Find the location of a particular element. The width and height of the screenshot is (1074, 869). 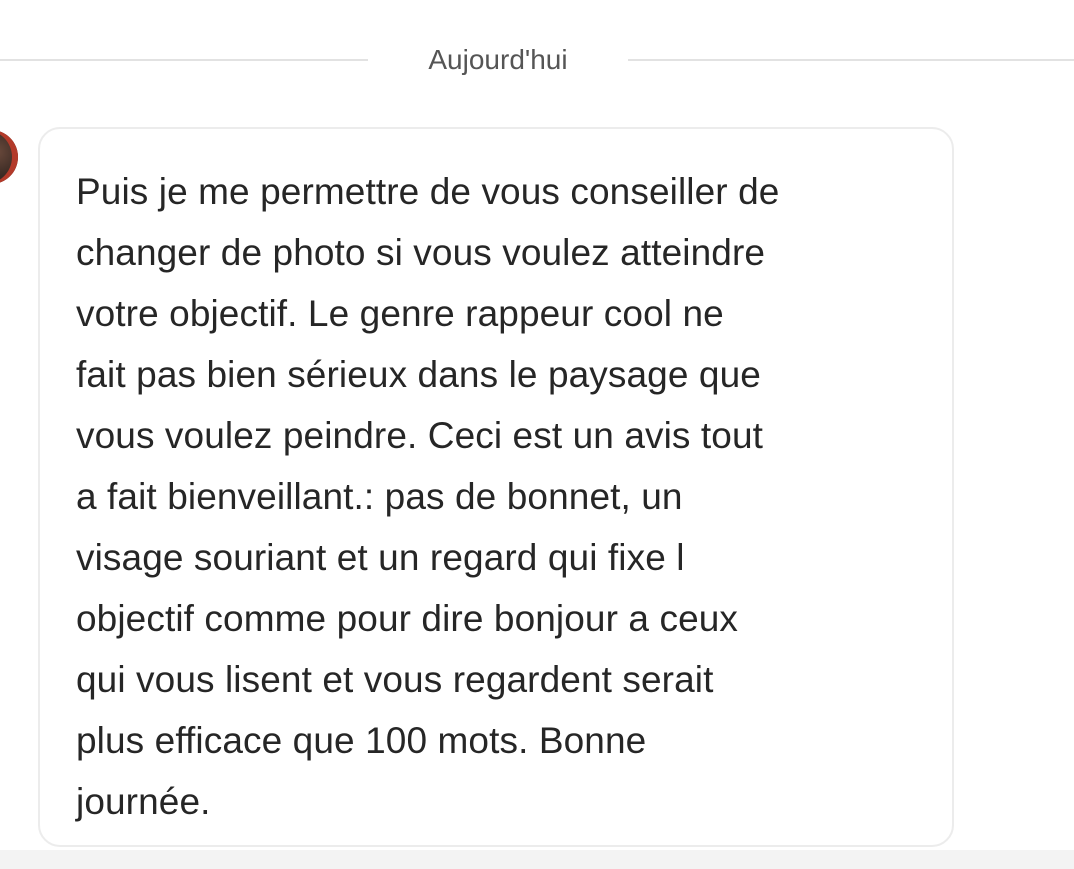

message-line: votre objectif. Le genre rappeur cool ne is located at coordinates (400, 313).